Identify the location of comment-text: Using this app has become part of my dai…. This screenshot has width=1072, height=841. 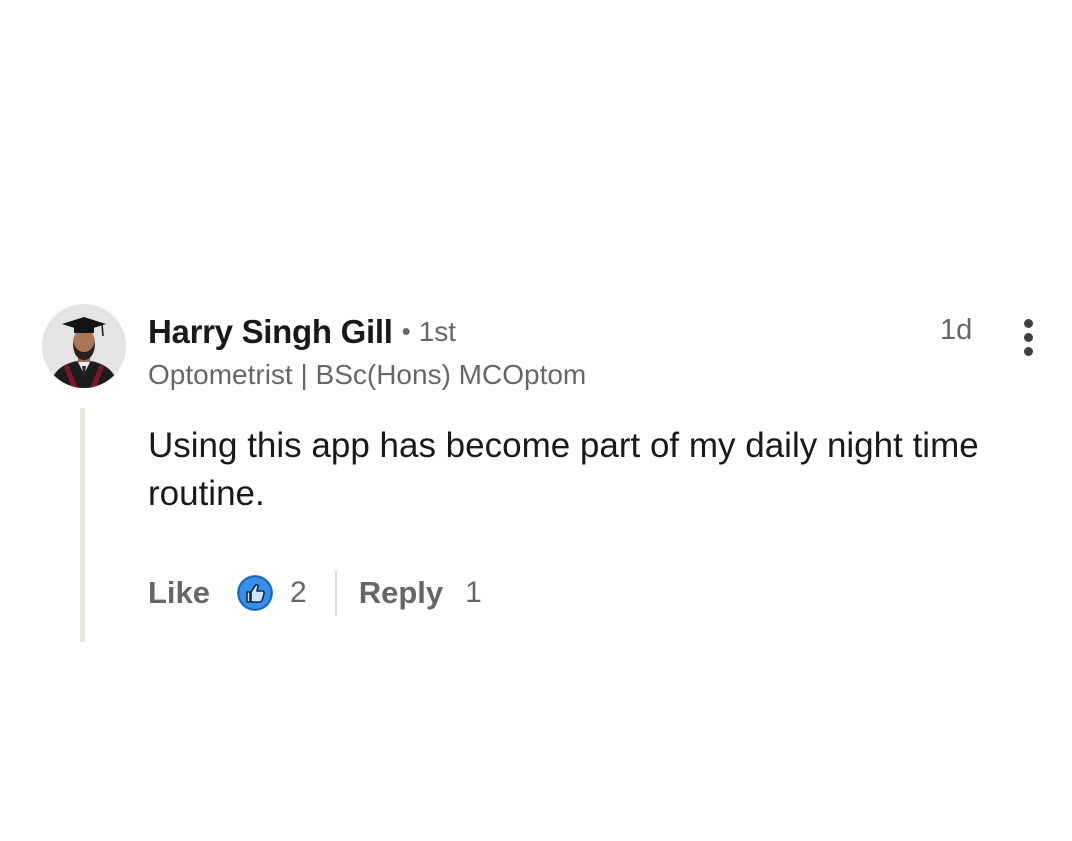
(563, 469).